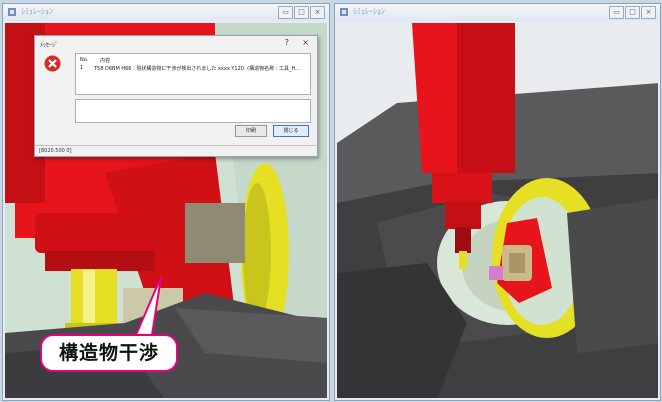 This screenshot has width=662, height=402. Describe the element at coordinates (49, 45) in the screenshot. I see `dialog-title: ﾒｯｾｰｼﾞ` at that location.